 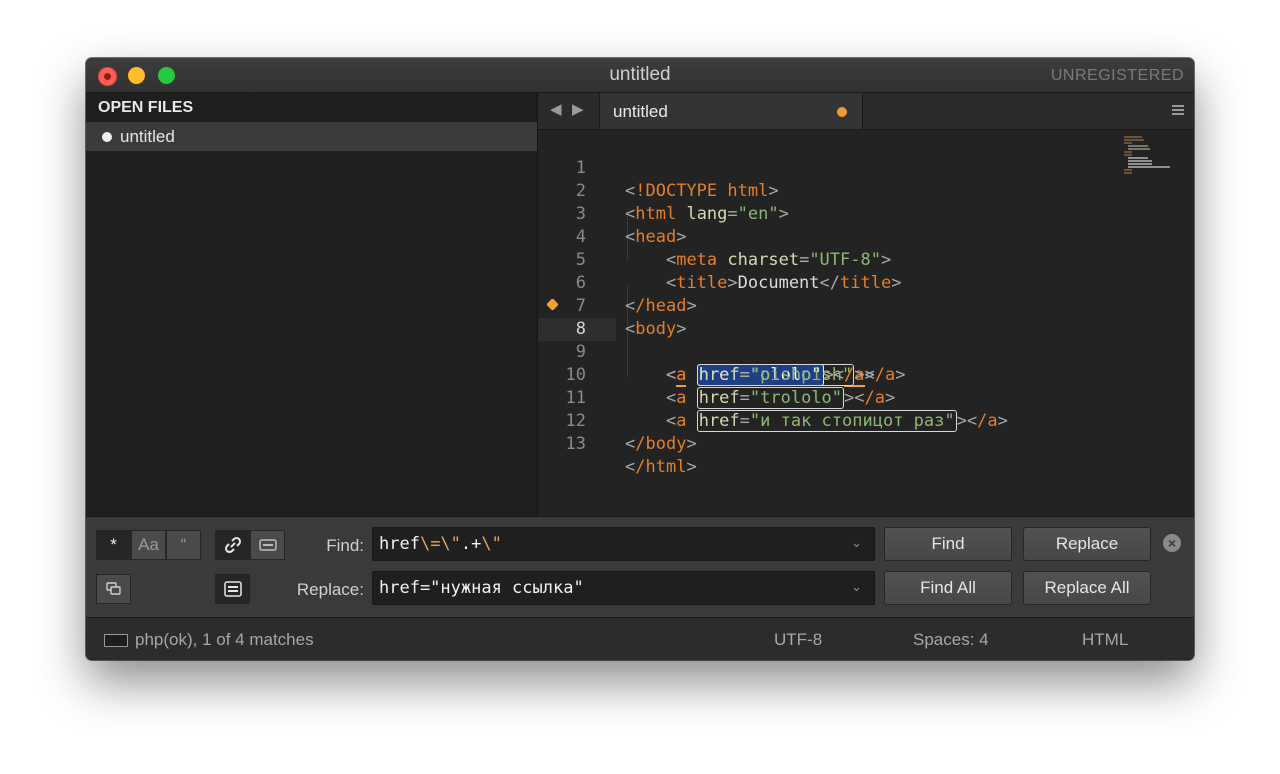 I want to click on replace-input: href="нужная ссылка" ⌄, so click(x=623, y=588).